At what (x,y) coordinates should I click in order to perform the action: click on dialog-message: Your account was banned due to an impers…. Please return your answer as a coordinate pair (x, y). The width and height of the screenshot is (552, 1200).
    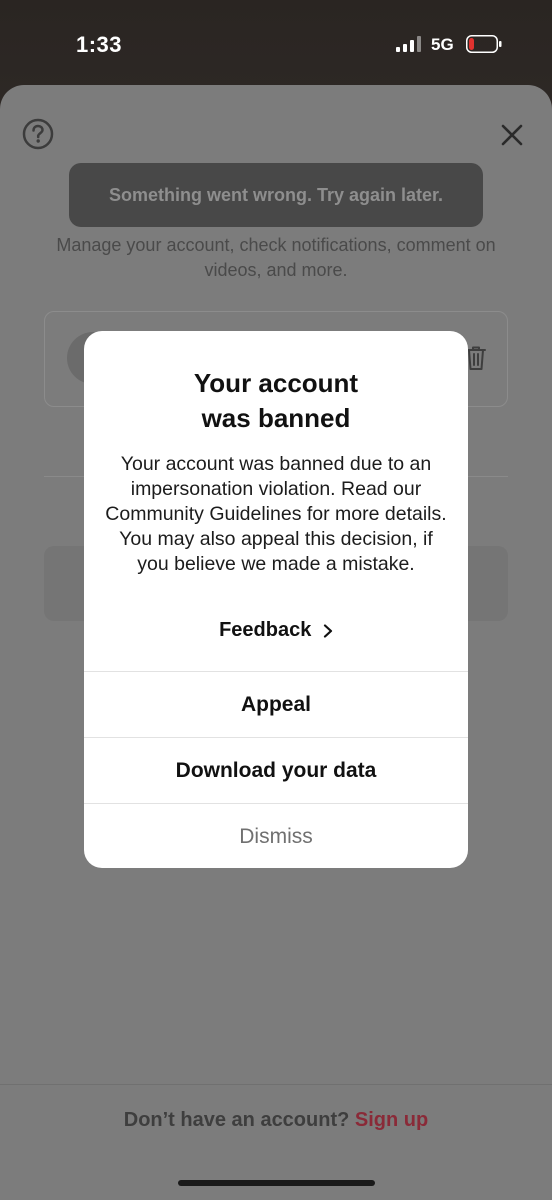
    Looking at the image, I should click on (276, 514).